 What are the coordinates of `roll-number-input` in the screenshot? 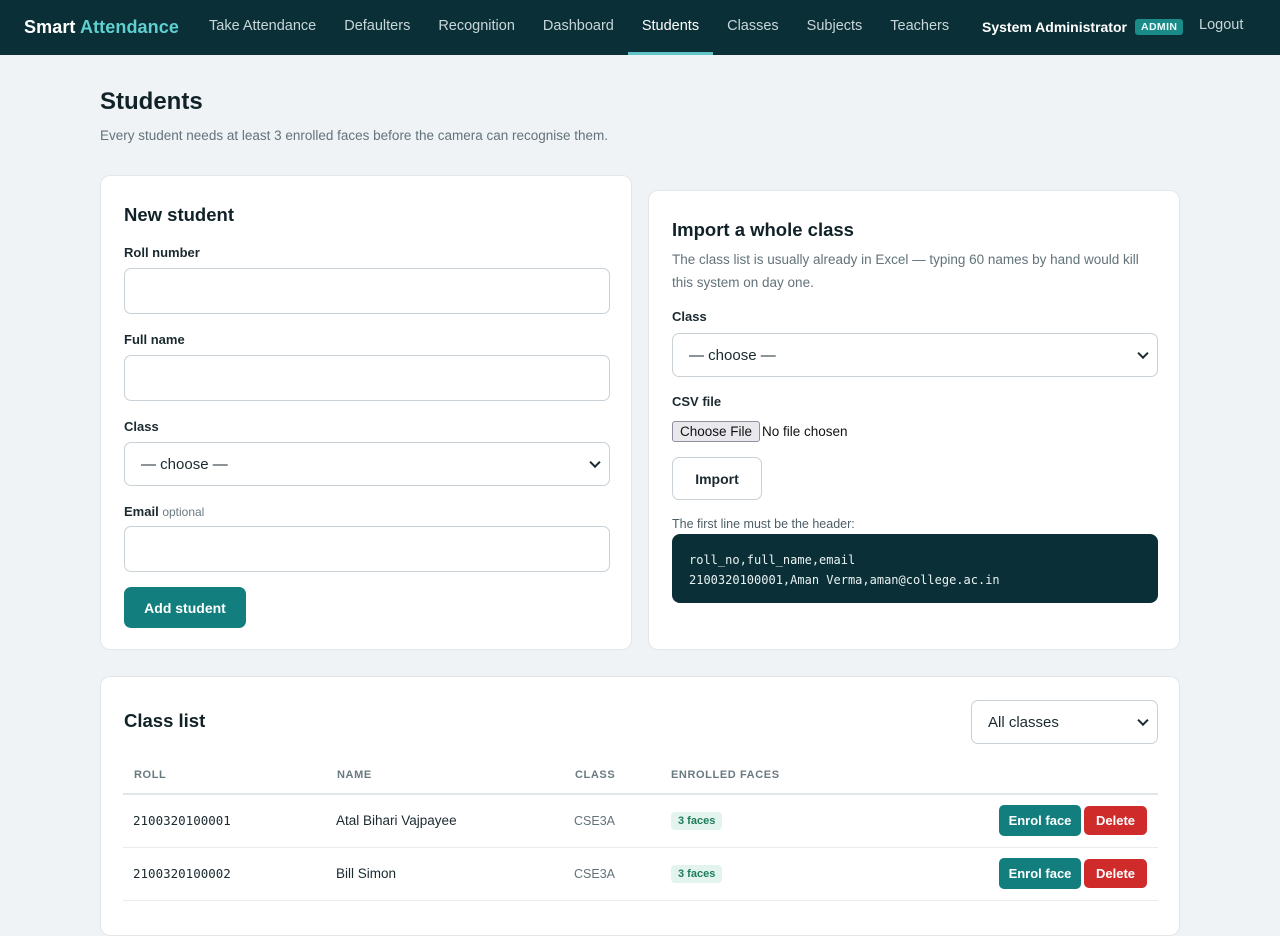 It's located at (367, 291).